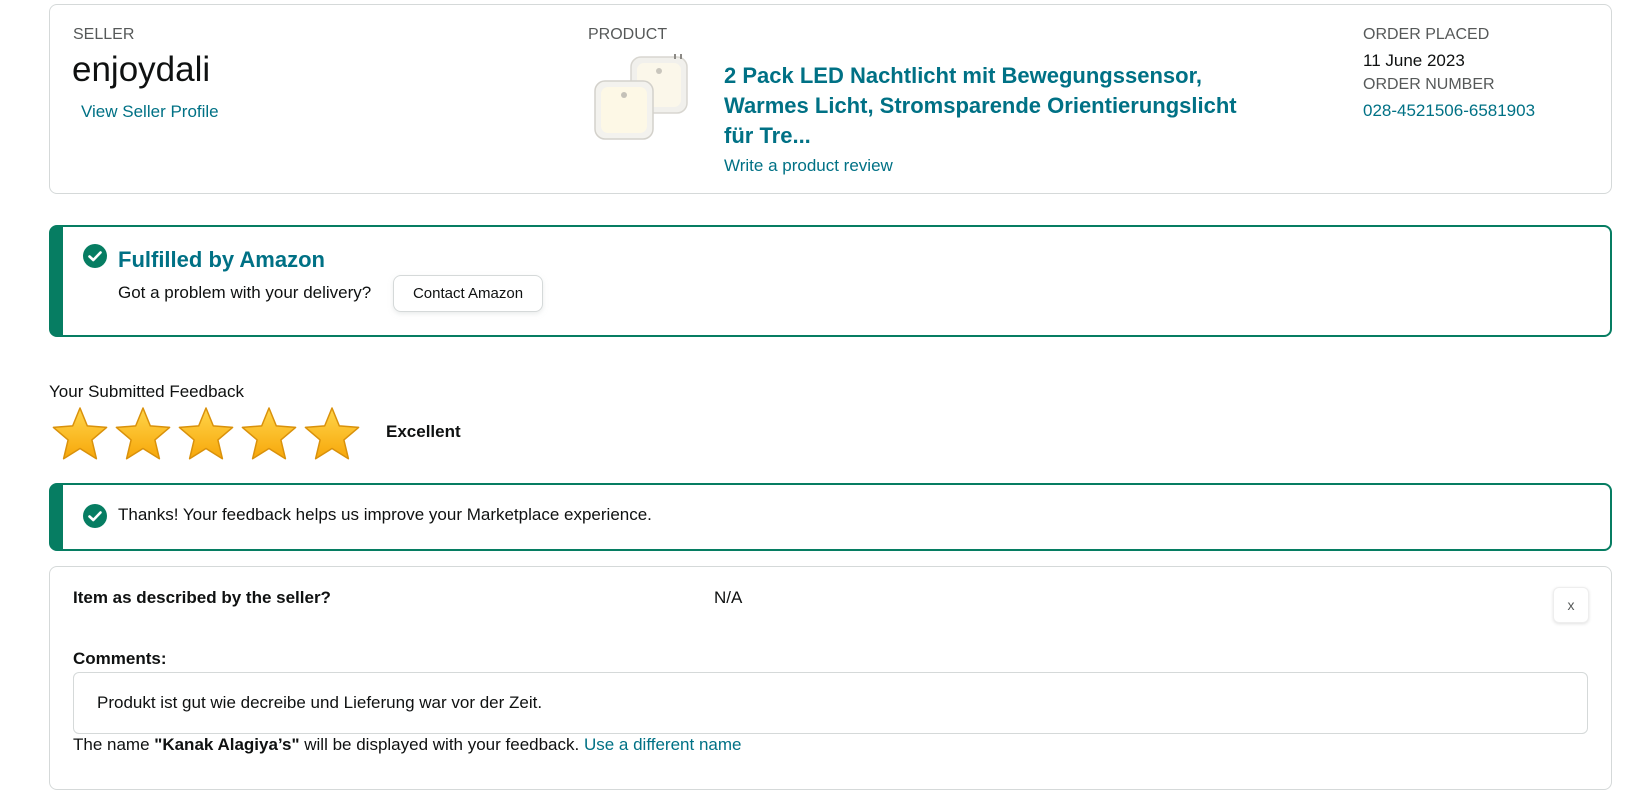 This screenshot has height=805, width=1631. What do you see at coordinates (728, 597) in the screenshot?
I see `item-as-described-answer: N/A` at bounding box center [728, 597].